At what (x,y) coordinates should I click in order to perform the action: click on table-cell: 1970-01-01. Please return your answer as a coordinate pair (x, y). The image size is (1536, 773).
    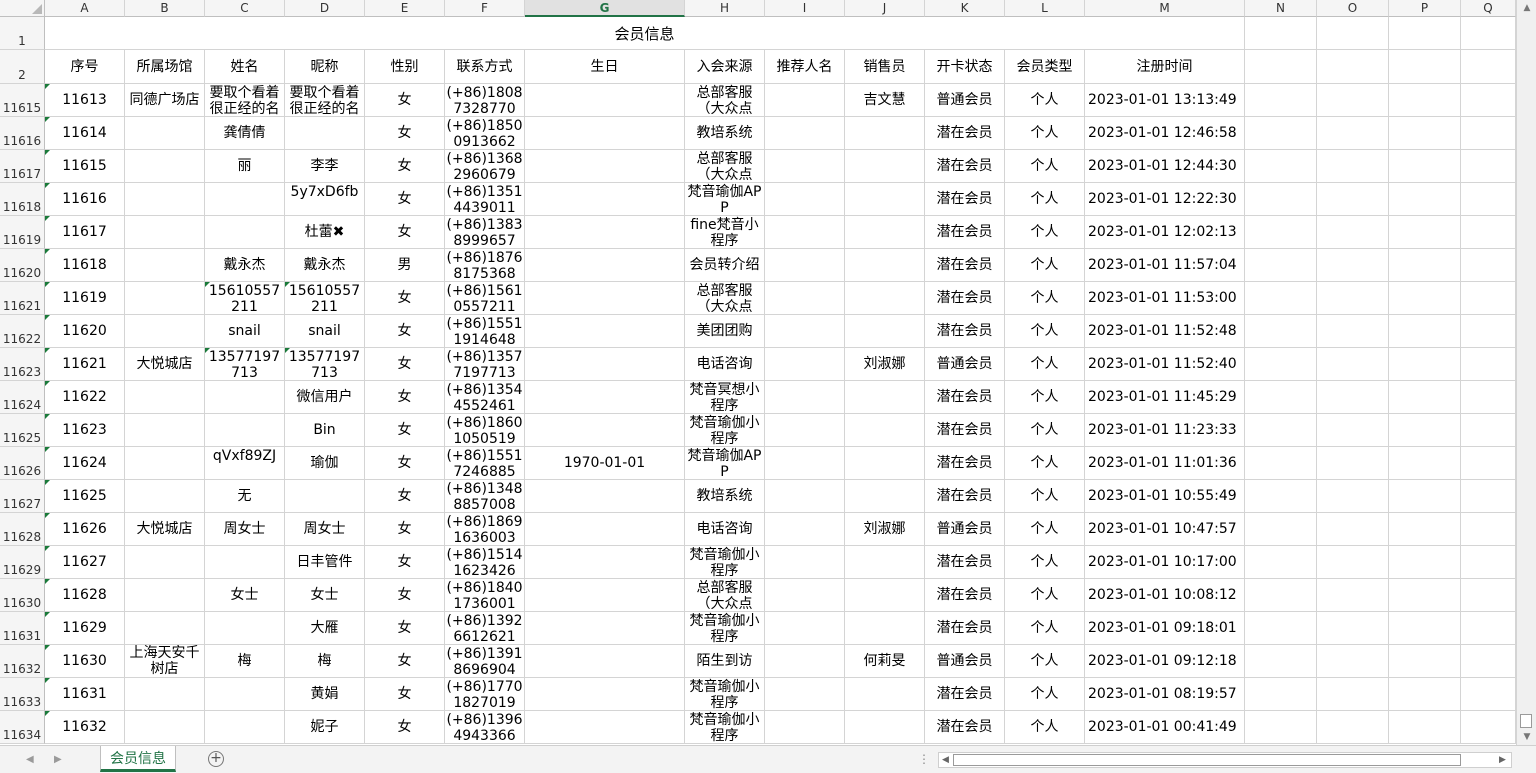
    Looking at the image, I should click on (605, 463).